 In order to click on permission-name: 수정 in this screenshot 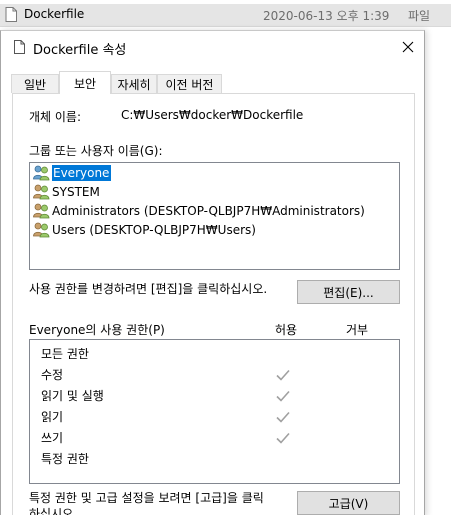, I will do `click(52, 374)`.